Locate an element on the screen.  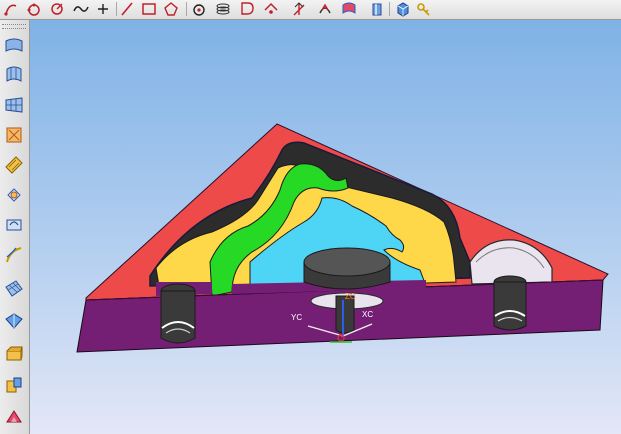
polygon-icon is located at coordinates (171, 9).